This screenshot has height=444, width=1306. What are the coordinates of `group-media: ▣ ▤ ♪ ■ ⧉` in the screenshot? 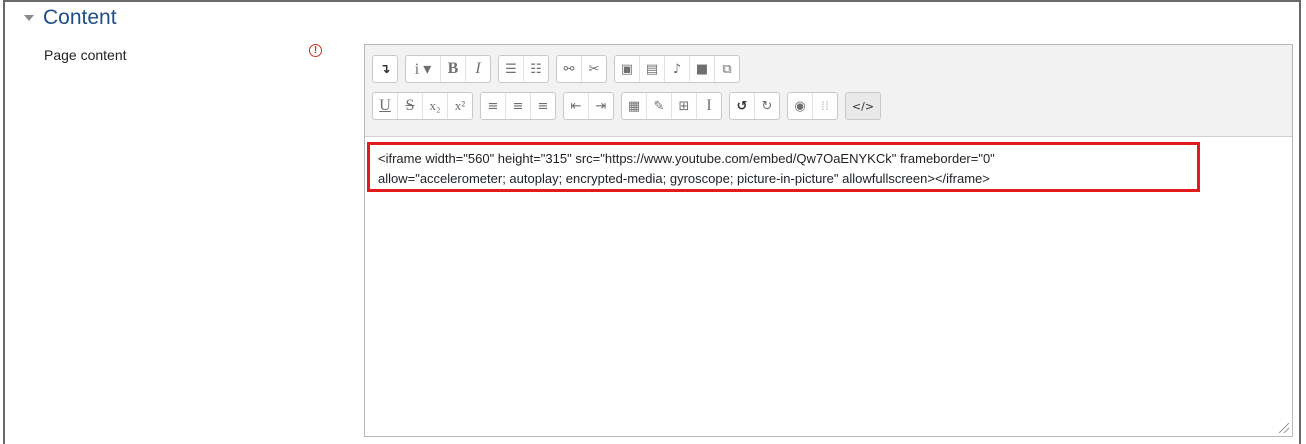 It's located at (677, 69).